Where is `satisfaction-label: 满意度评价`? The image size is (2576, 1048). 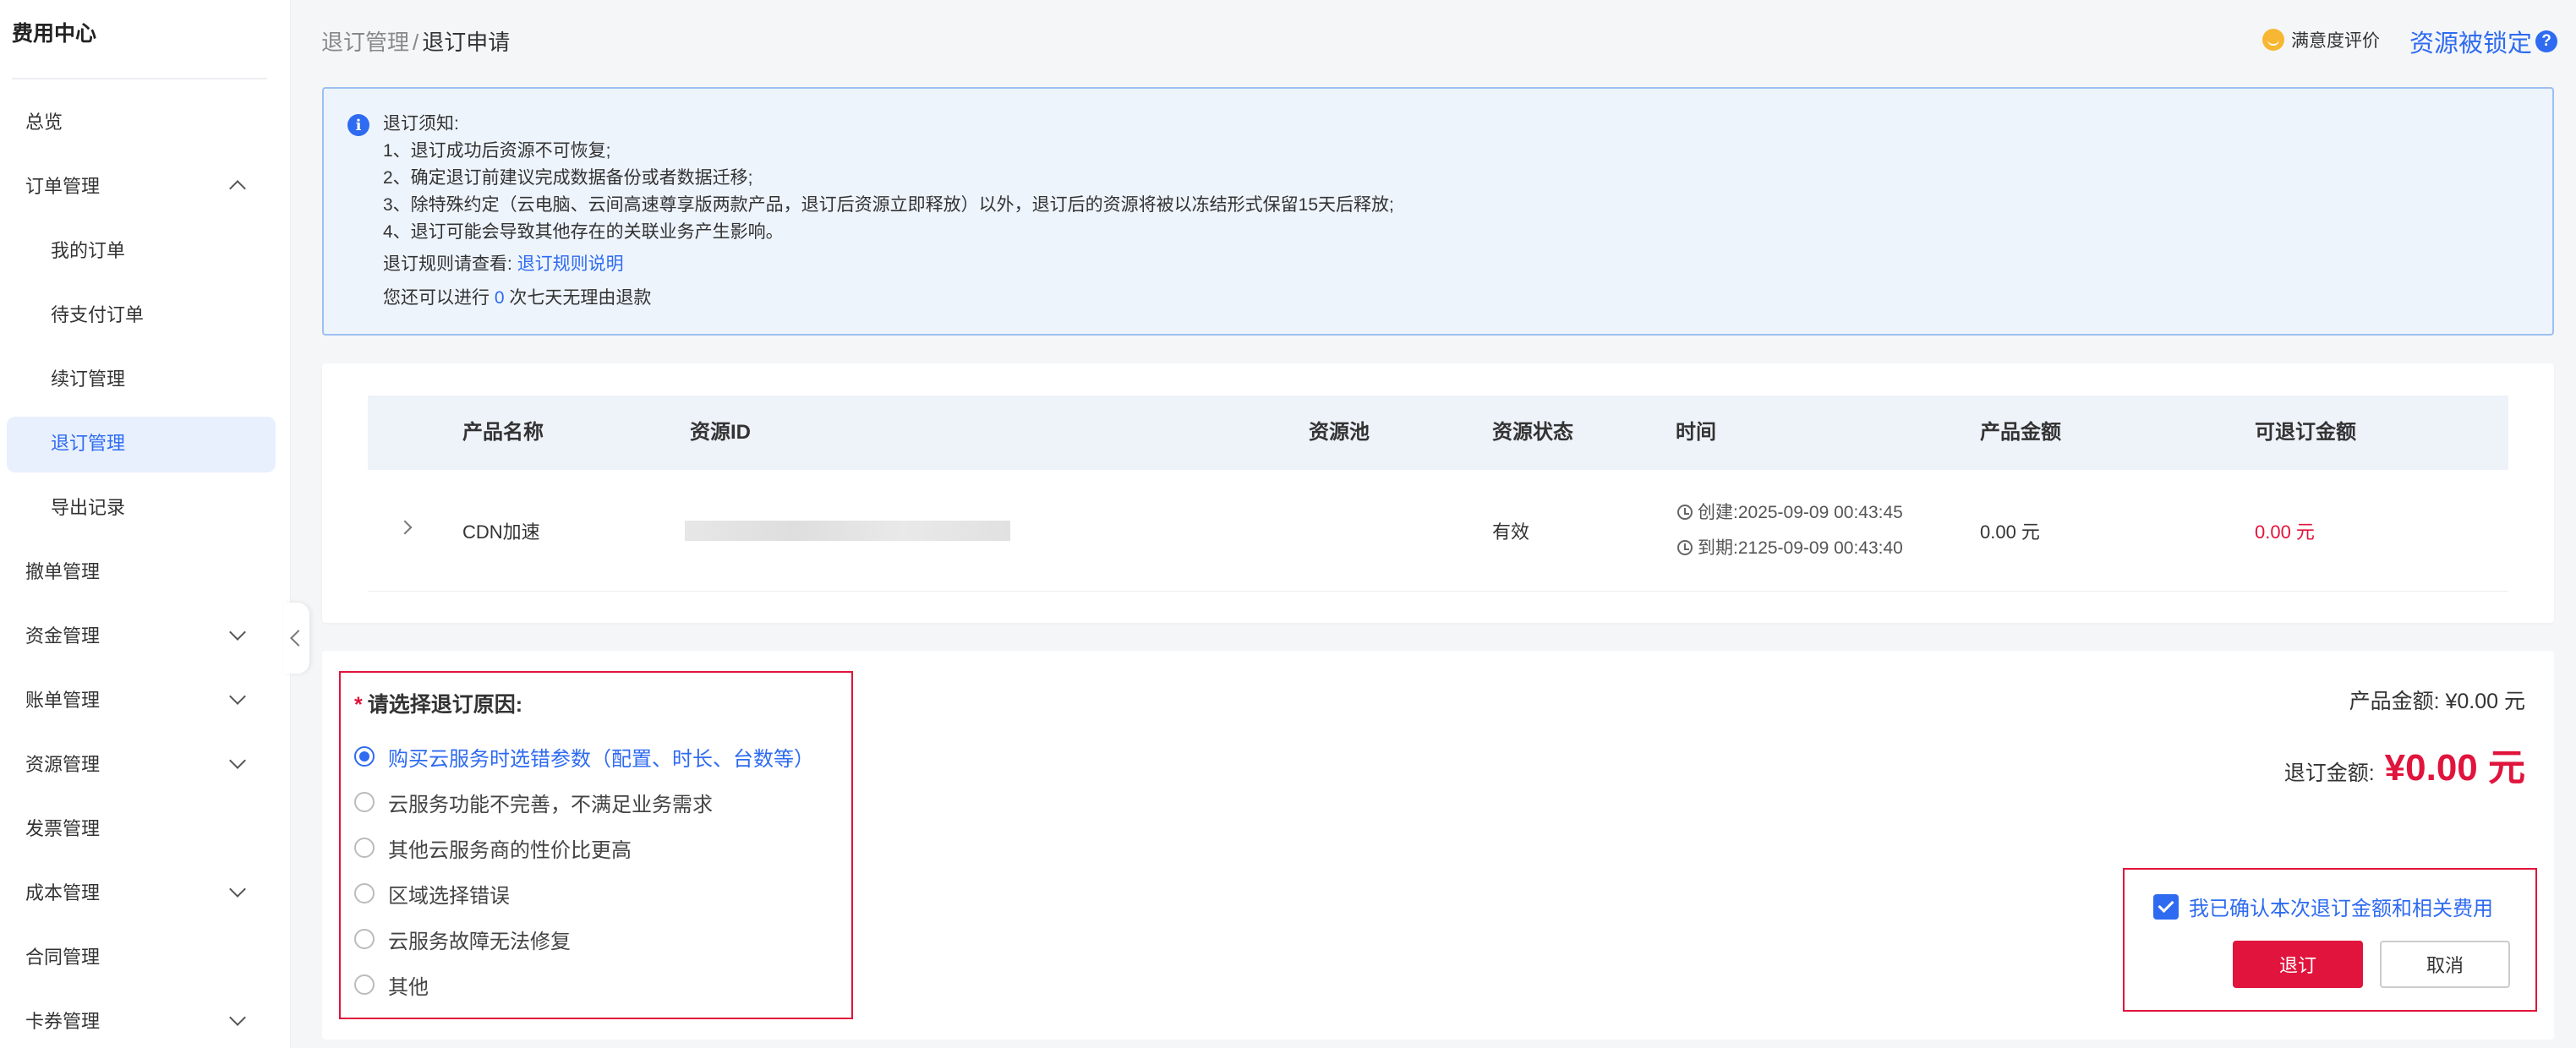 satisfaction-label: 满意度评价 is located at coordinates (2335, 41).